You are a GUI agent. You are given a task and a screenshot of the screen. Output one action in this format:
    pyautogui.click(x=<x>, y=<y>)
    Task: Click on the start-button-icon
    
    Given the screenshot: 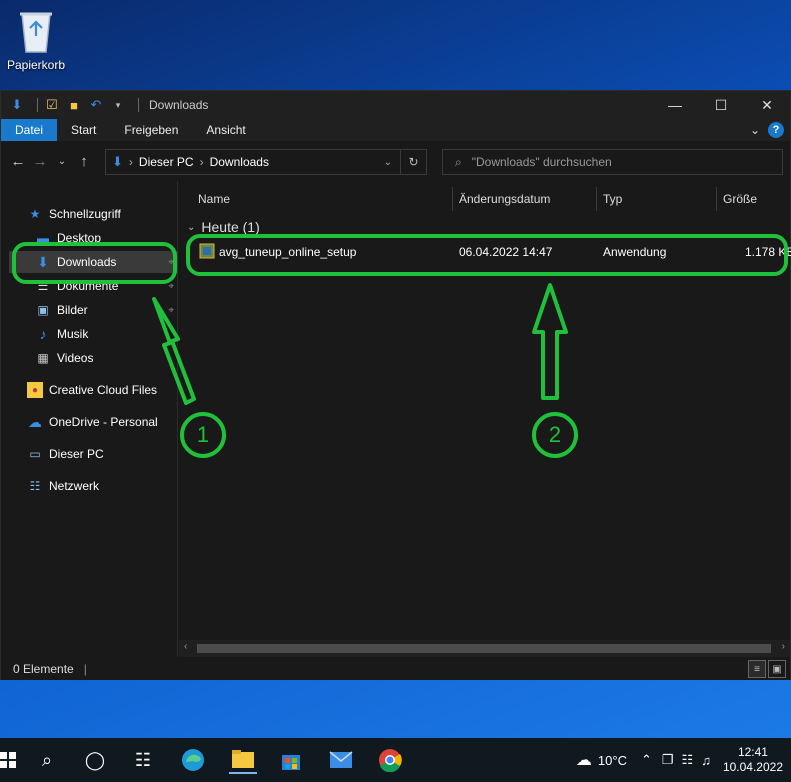 What is the action you would take?
    pyautogui.click(x=11, y=760)
    